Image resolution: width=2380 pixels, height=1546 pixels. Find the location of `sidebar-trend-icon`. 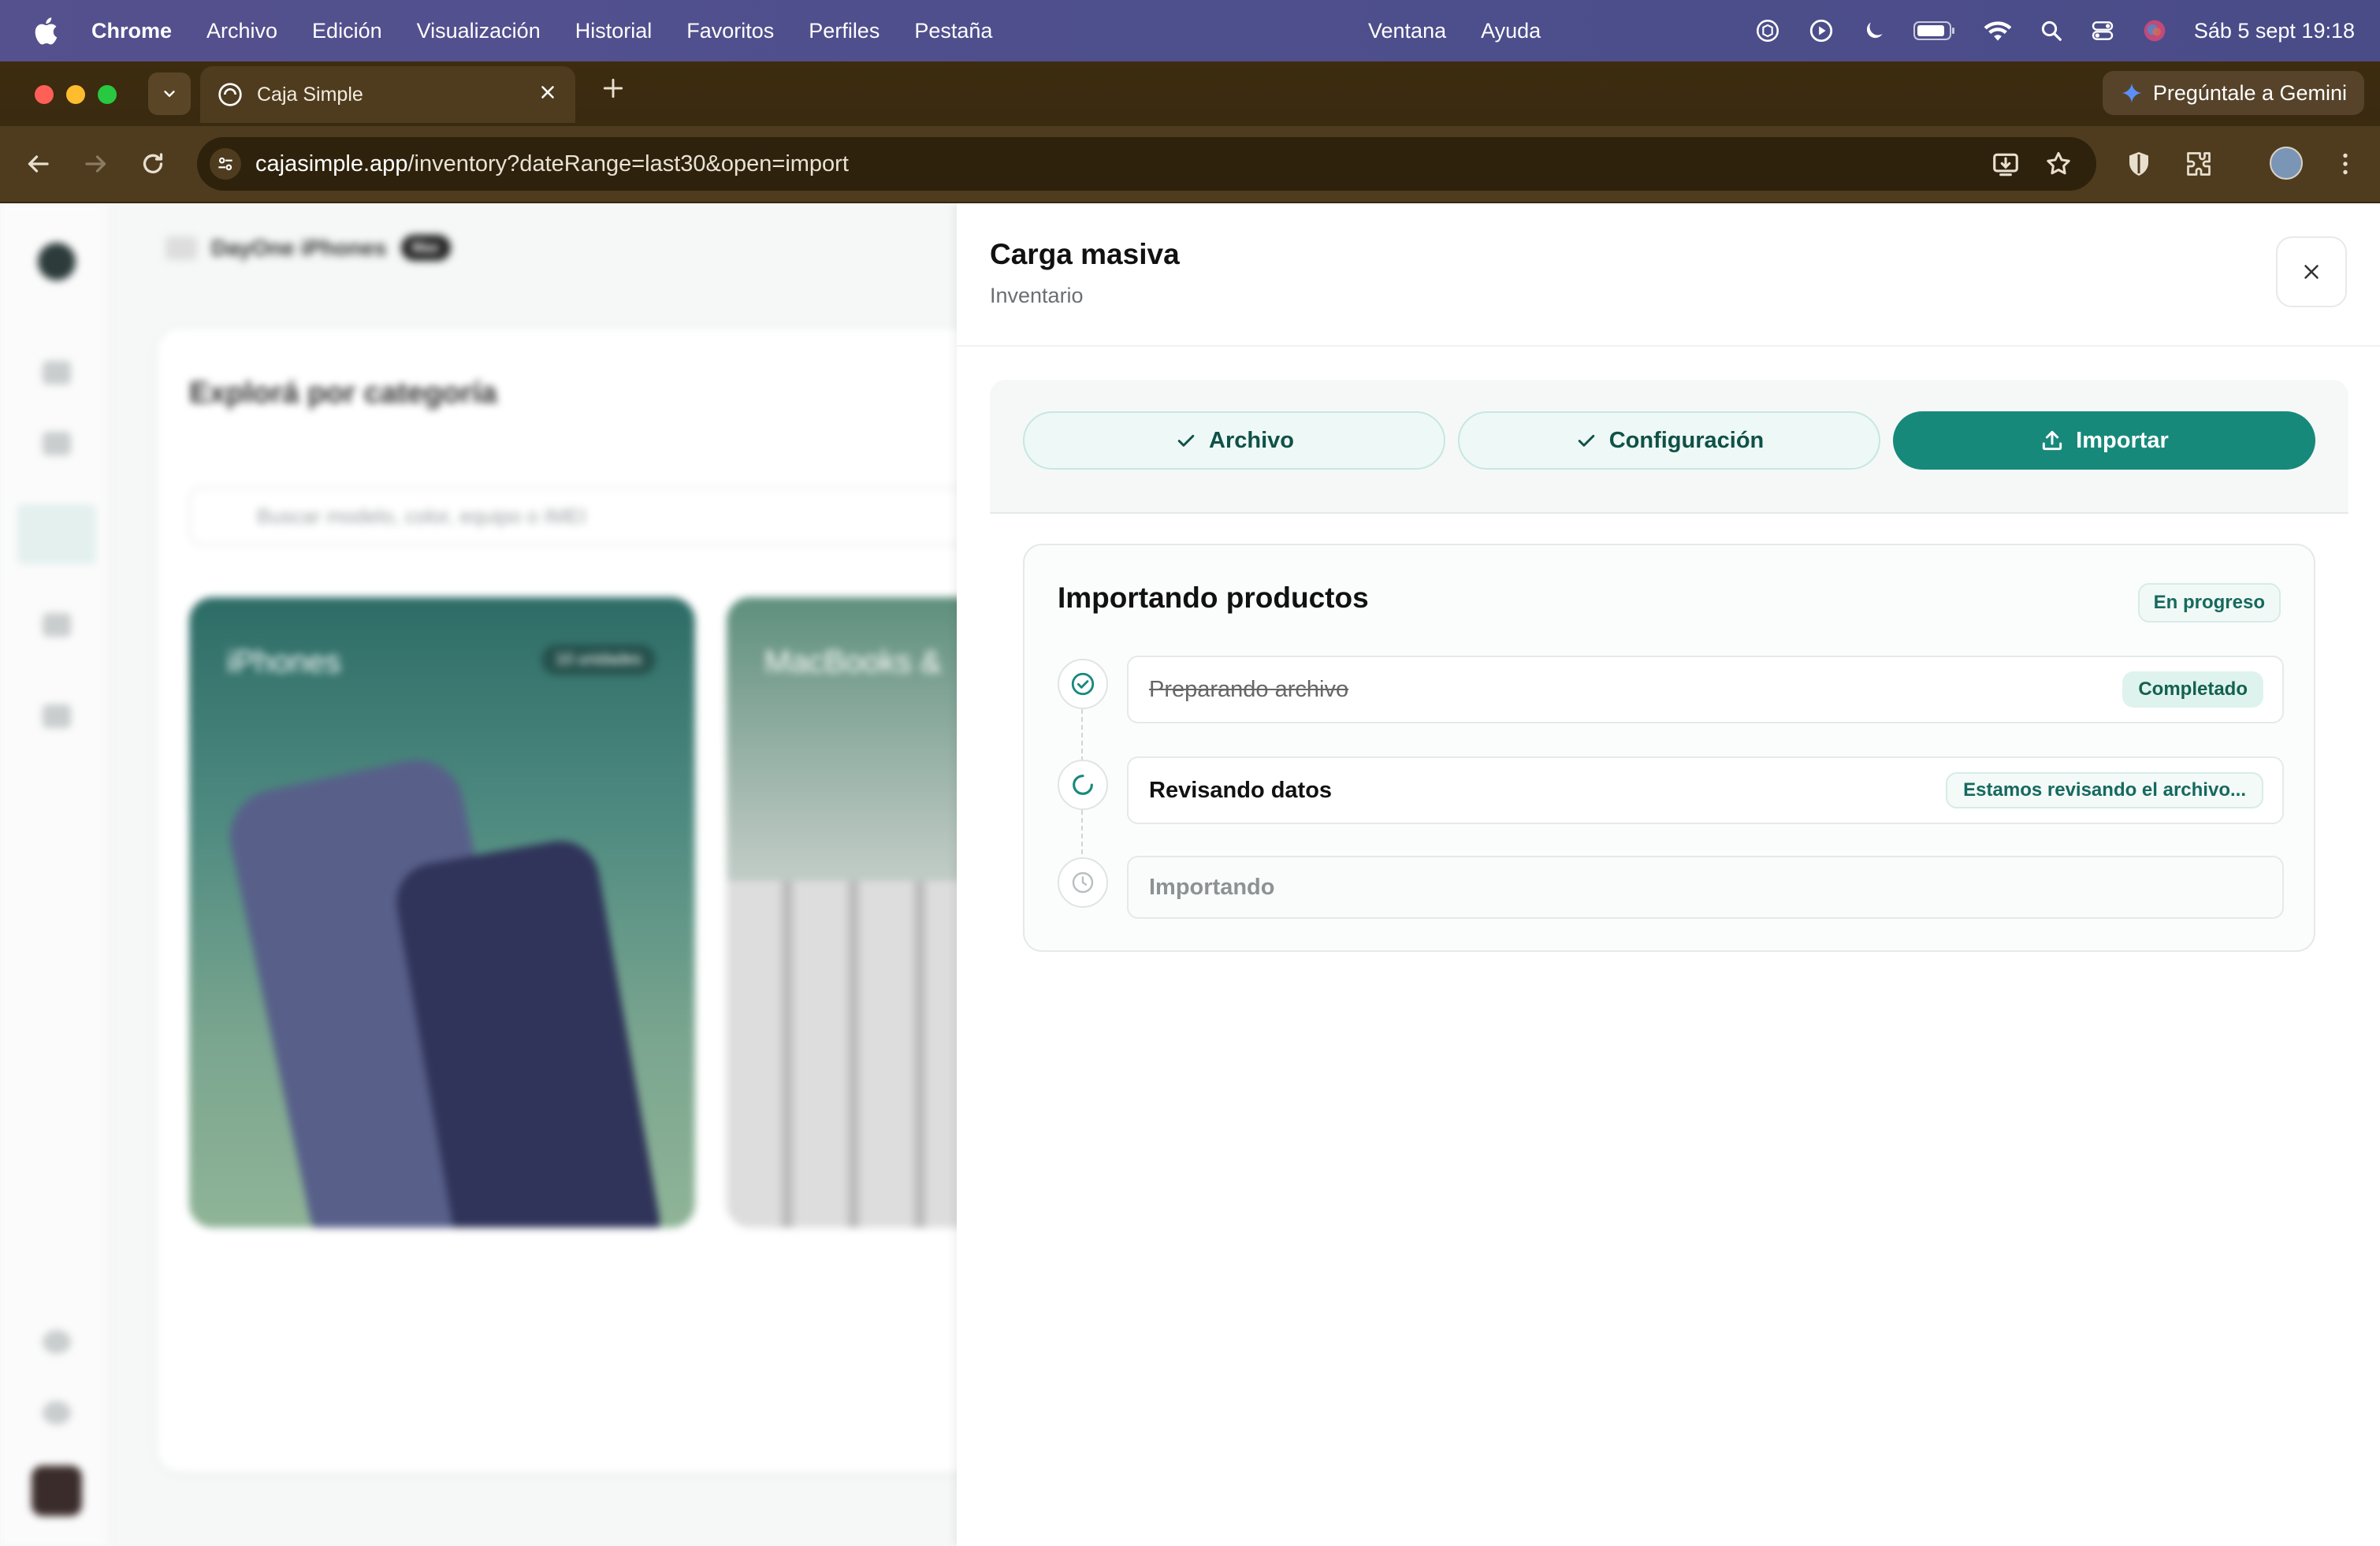

sidebar-trend-icon is located at coordinates (57, 443).